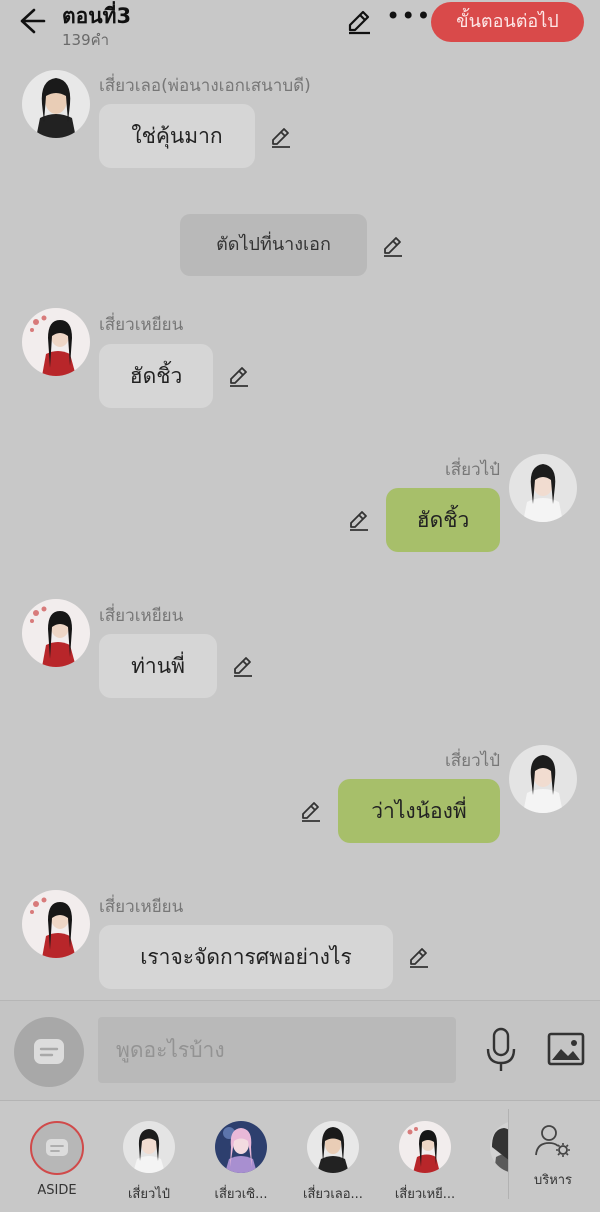  What do you see at coordinates (31, 21) in the screenshot?
I see `back-arrow-icon` at bounding box center [31, 21].